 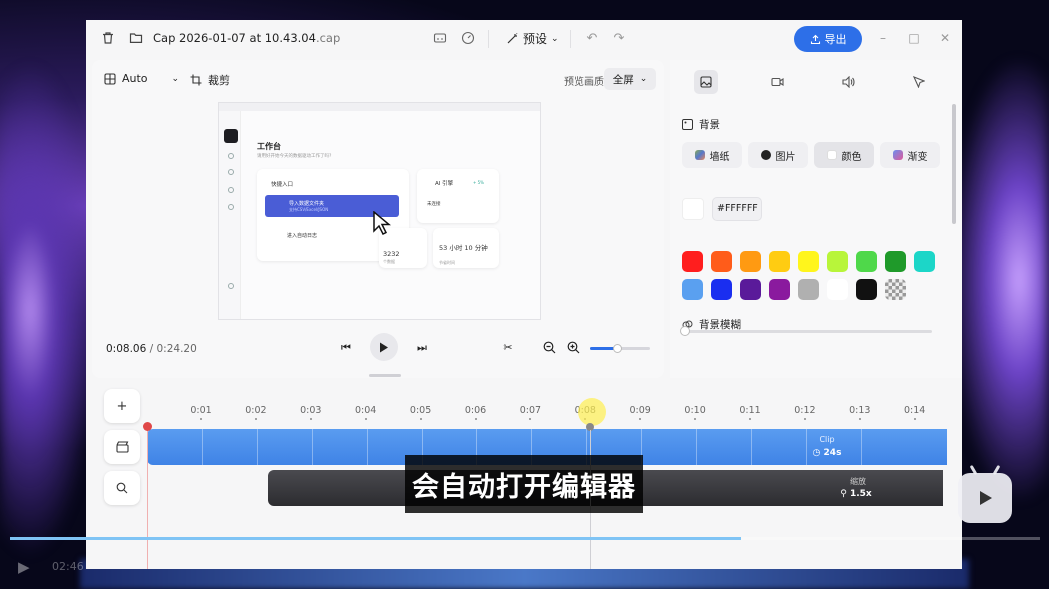 I want to click on blur-slider, so click(x=806, y=331).